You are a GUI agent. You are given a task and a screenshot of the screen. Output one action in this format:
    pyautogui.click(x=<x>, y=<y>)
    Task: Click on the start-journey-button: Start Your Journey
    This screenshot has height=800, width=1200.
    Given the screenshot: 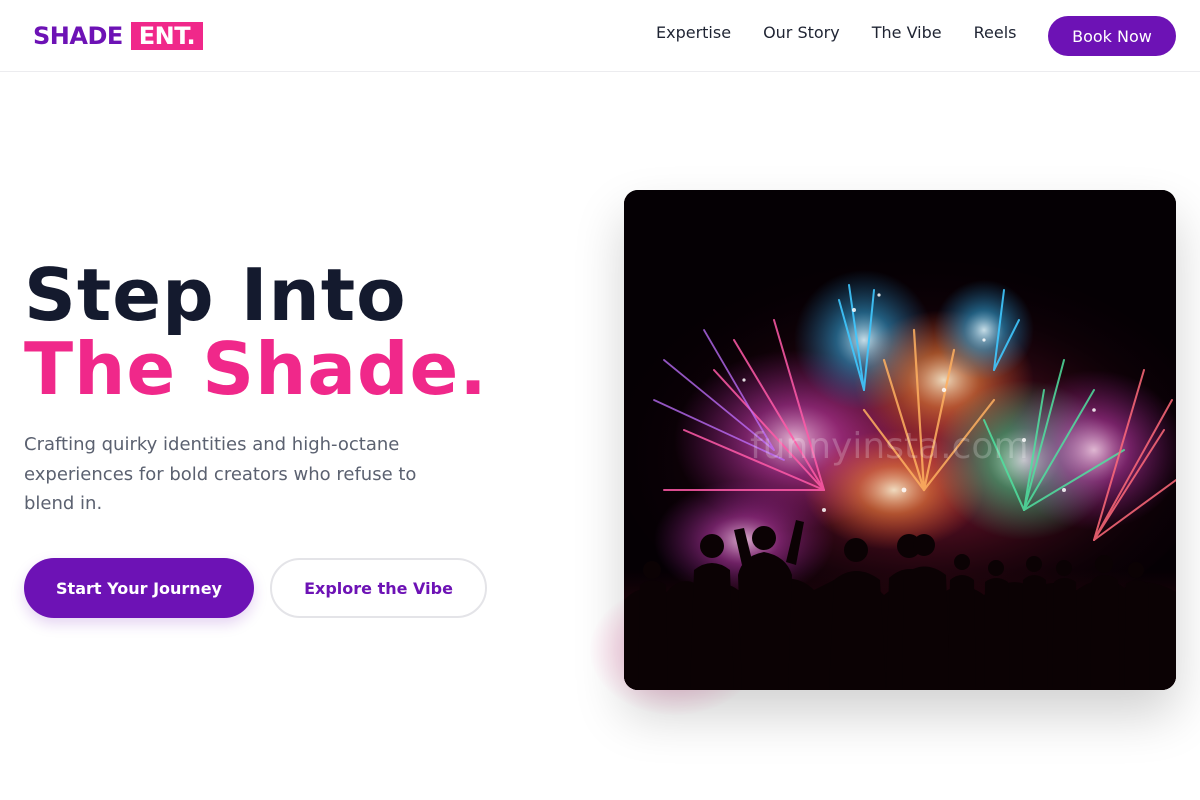 What is the action you would take?
    pyautogui.click(x=139, y=588)
    